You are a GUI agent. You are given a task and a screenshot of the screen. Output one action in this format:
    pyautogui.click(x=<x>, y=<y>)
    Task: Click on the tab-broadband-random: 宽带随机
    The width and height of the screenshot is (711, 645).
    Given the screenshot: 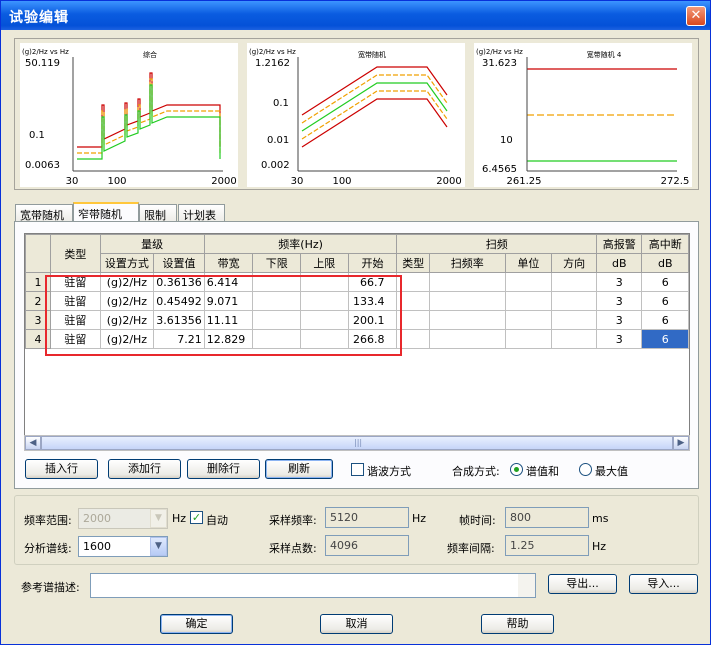 What is the action you would take?
    pyautogui.click(x=44, y=213)
    